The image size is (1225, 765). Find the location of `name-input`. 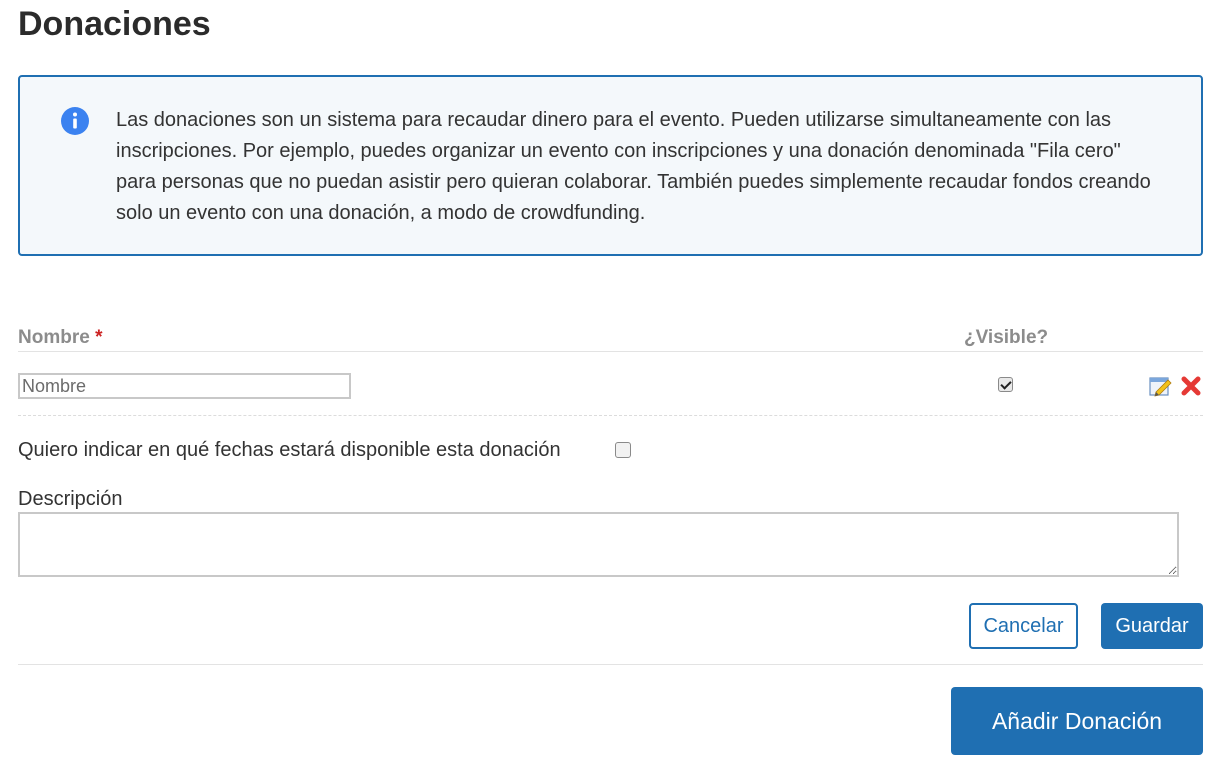

name-input is located at coordinates (184, 386).